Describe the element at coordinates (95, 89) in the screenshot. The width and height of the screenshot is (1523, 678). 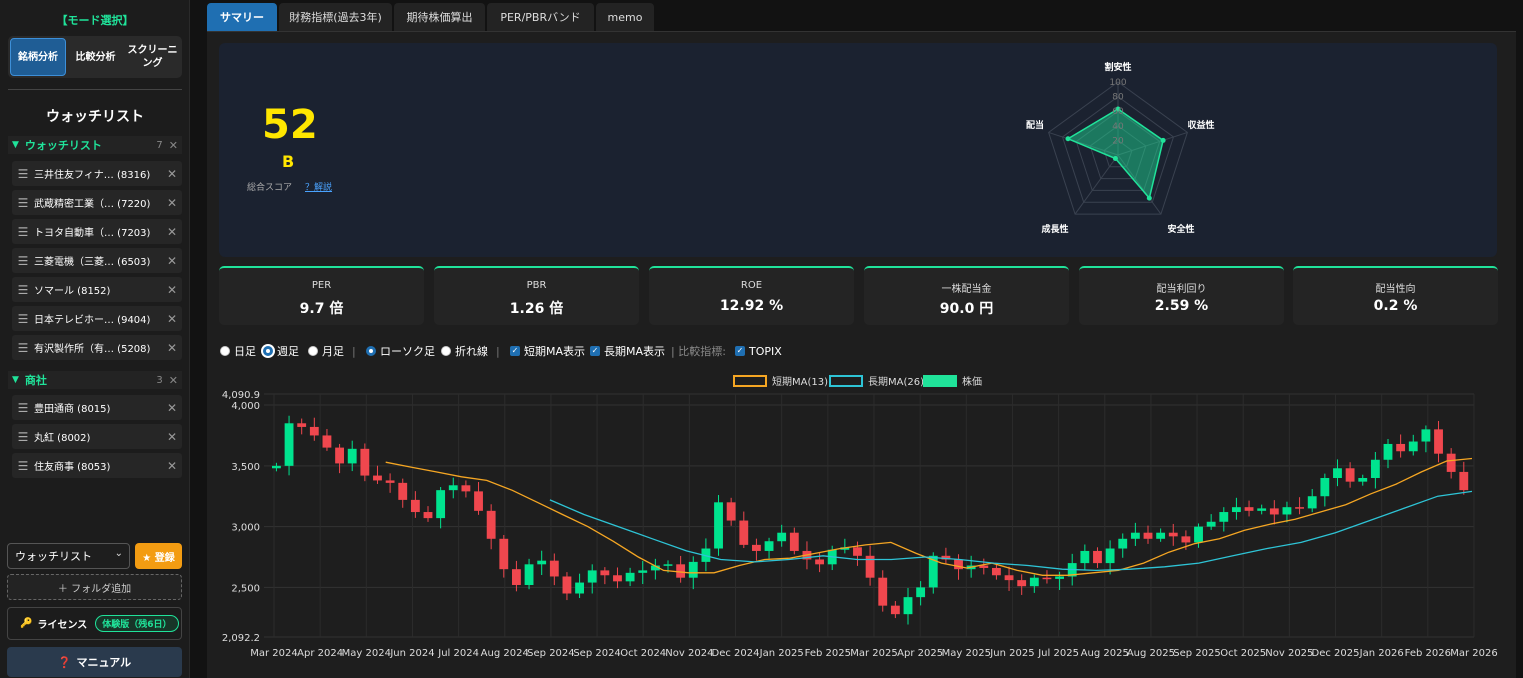
I see `sidebar-divider` at that location.